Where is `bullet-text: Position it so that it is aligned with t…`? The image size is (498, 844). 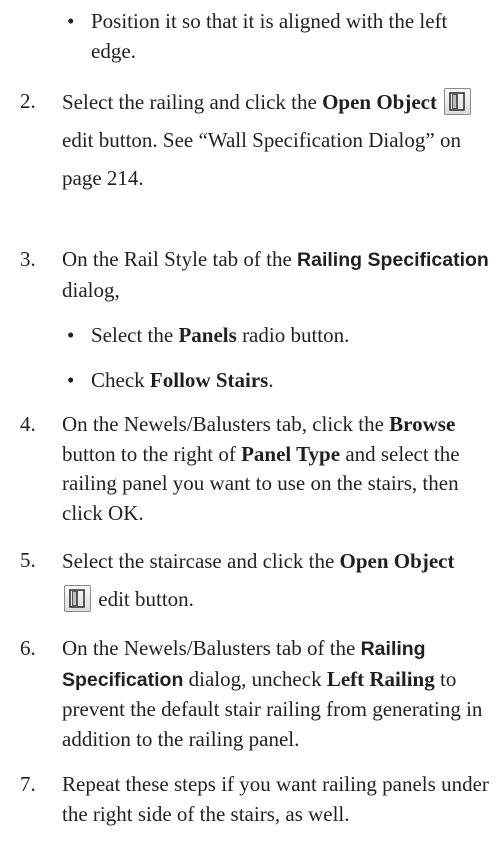 bullet-text: Position it so that it is aligned with t… is located at coordinates (269, 36).